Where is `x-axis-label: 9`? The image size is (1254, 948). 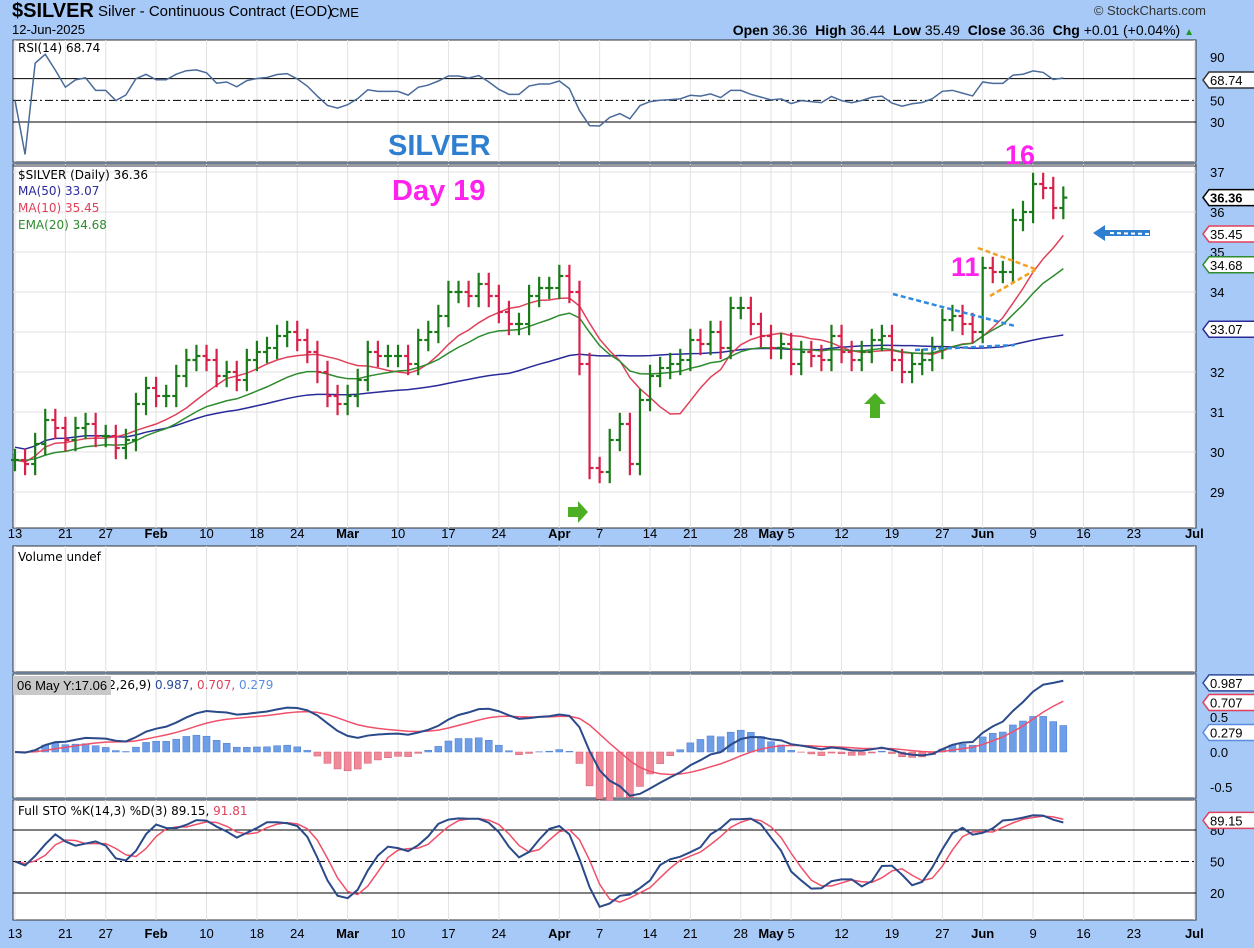
x-axis-label: 9 is located at coordinates (1032, 933).